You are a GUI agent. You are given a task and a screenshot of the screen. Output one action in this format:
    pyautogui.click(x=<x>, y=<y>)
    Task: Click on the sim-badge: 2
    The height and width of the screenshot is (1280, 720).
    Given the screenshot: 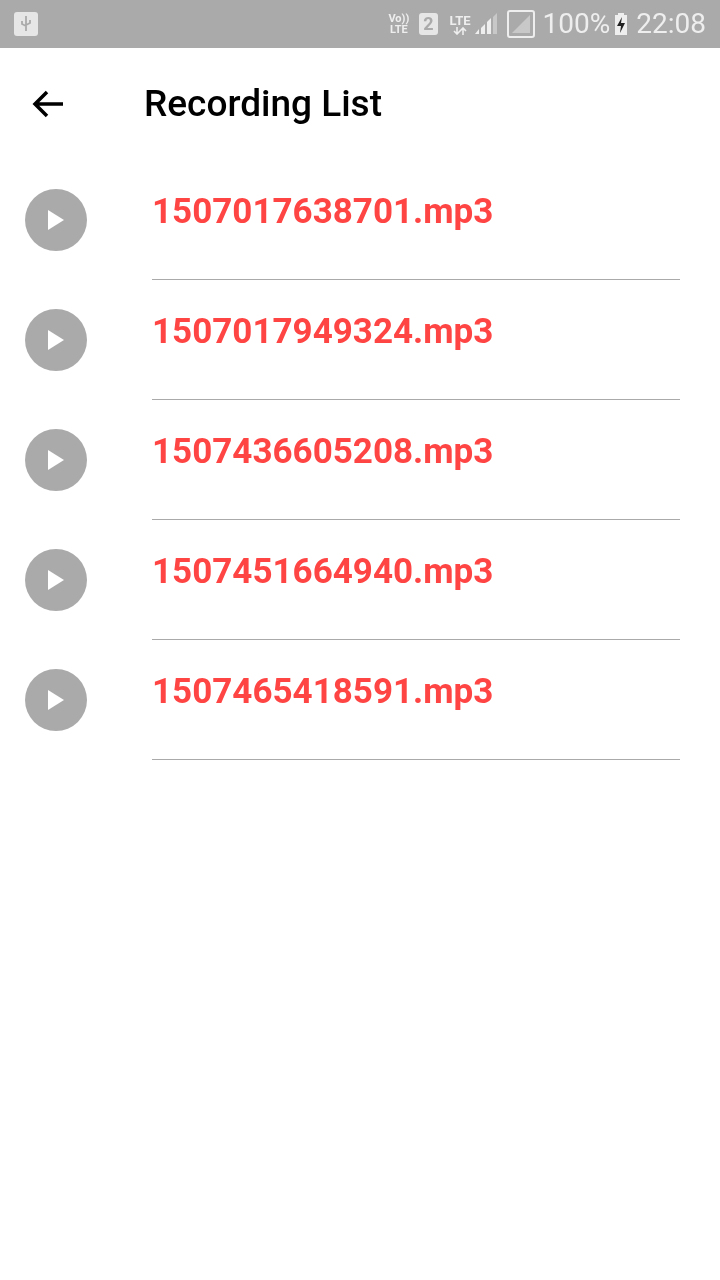 What is the action you would take?
    pyautogui.click(x=428, y=24)
    